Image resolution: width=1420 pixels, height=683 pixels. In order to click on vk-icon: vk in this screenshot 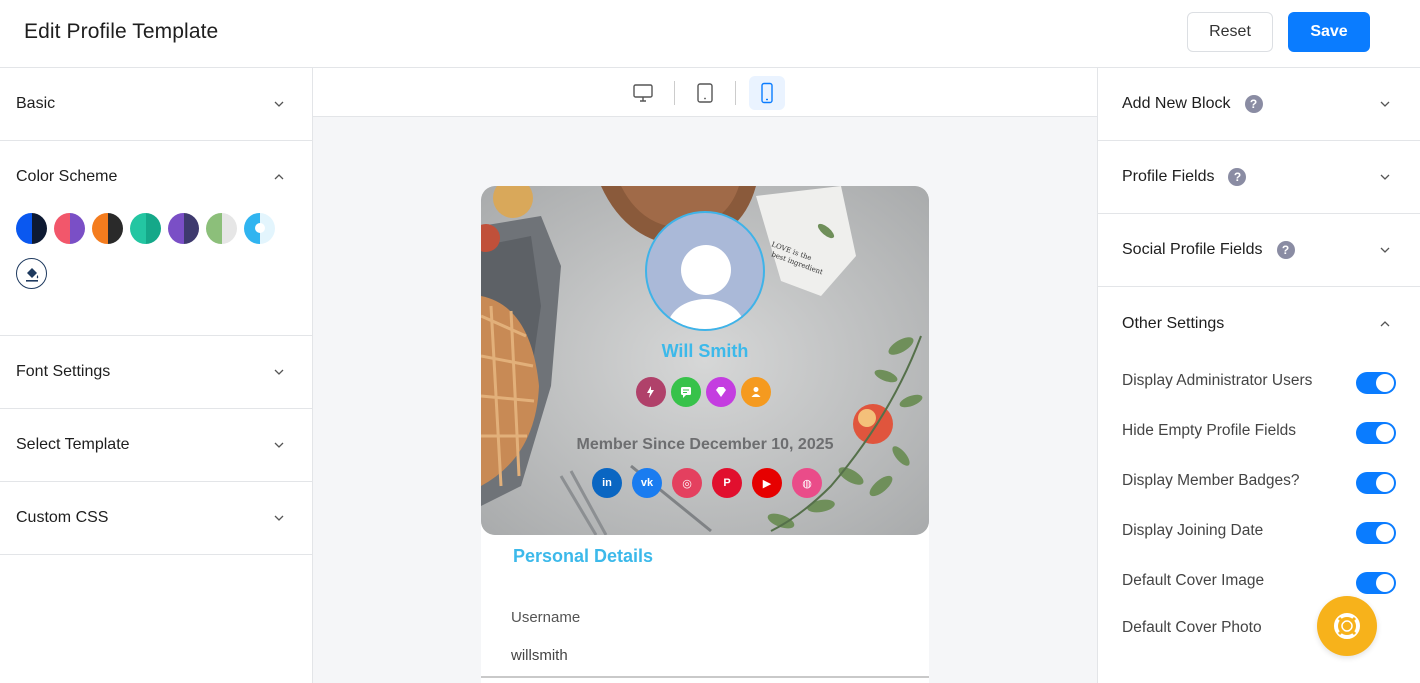, I will do `click(647, 483)`.